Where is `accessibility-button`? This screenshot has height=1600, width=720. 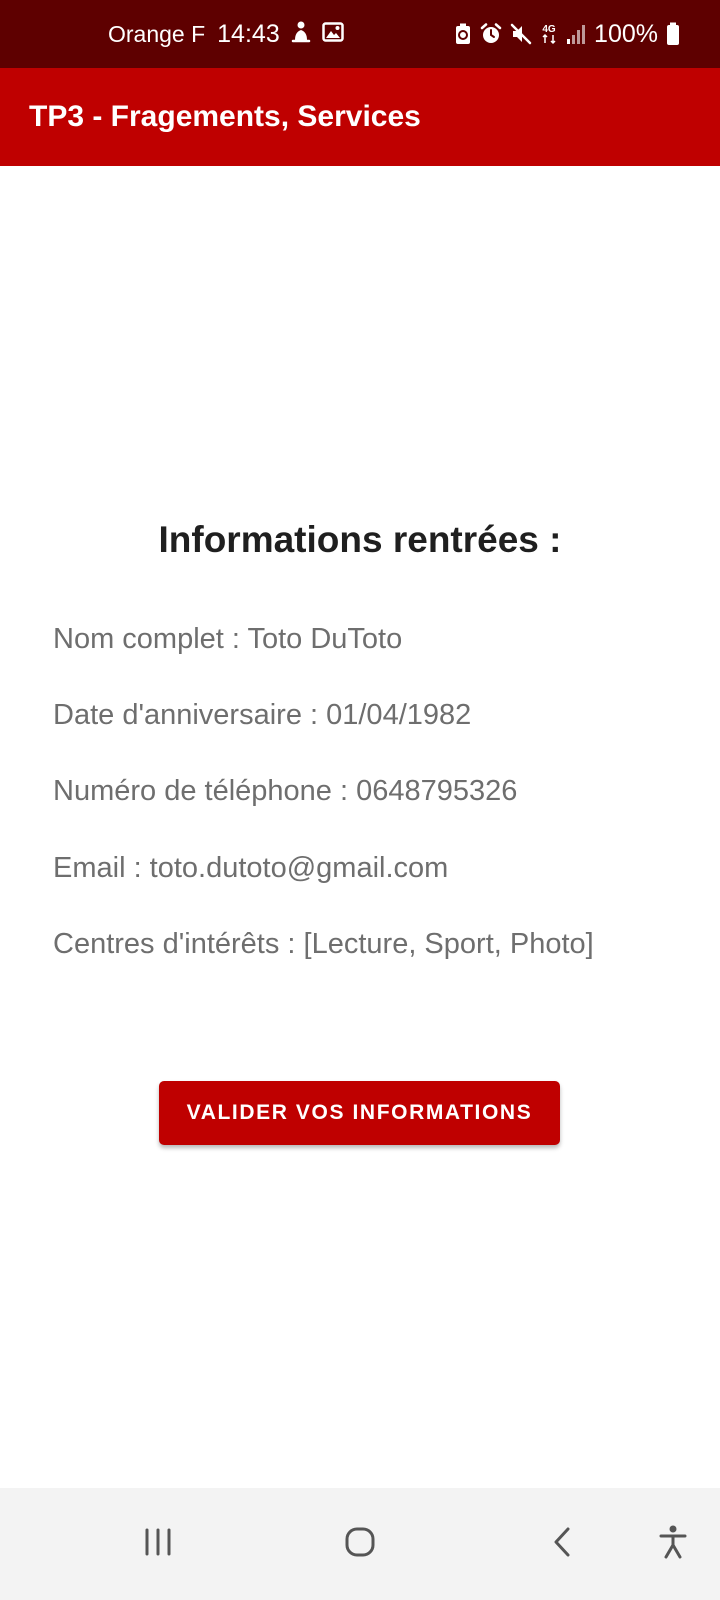
accessibility-button is located at coordinates (673, 1544).